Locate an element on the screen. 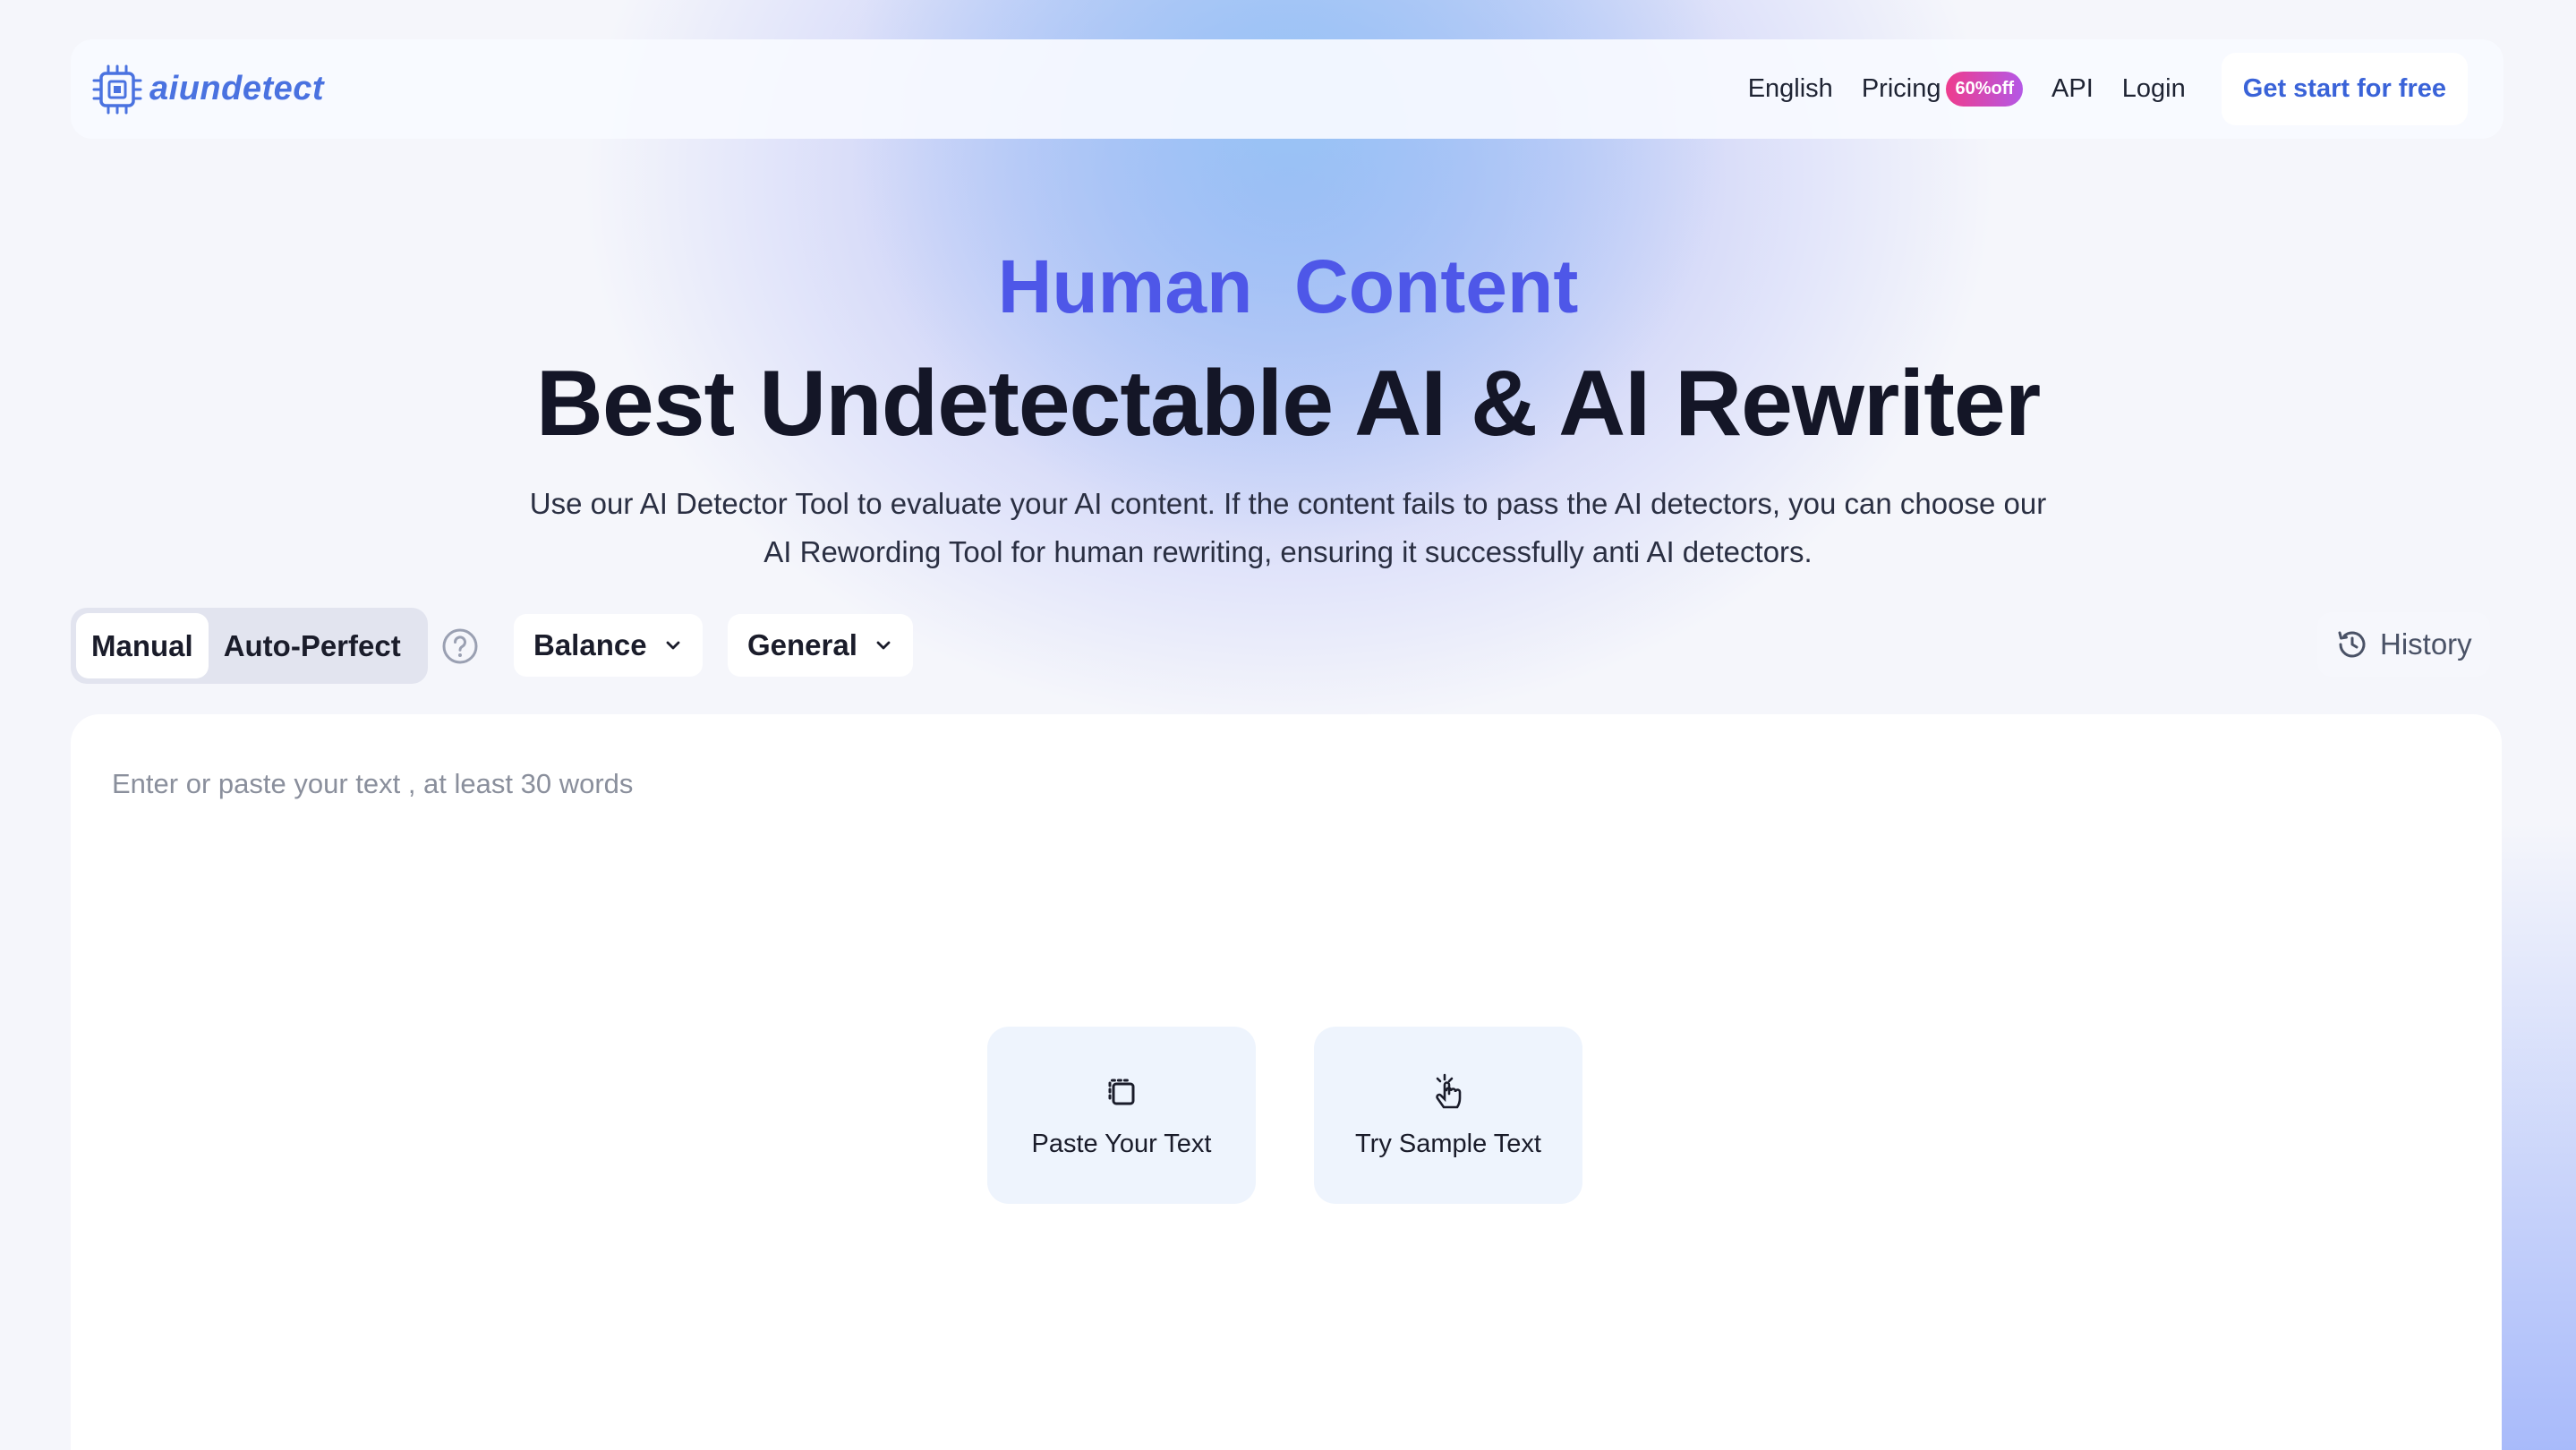  page-title: Best Undetectable AI & AI Rewriter is located at coordinates (1288, 404).